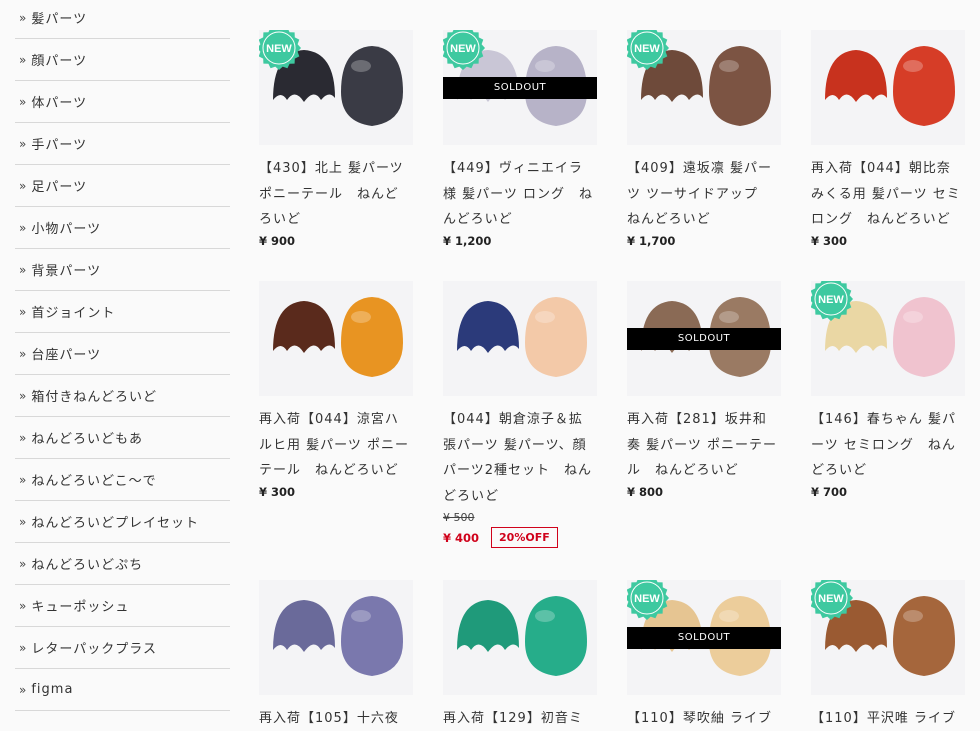  Describe the element at coordinates (59, 187) in the screenshot. I see `sidebar-item-label: 足パーツ` at that location.